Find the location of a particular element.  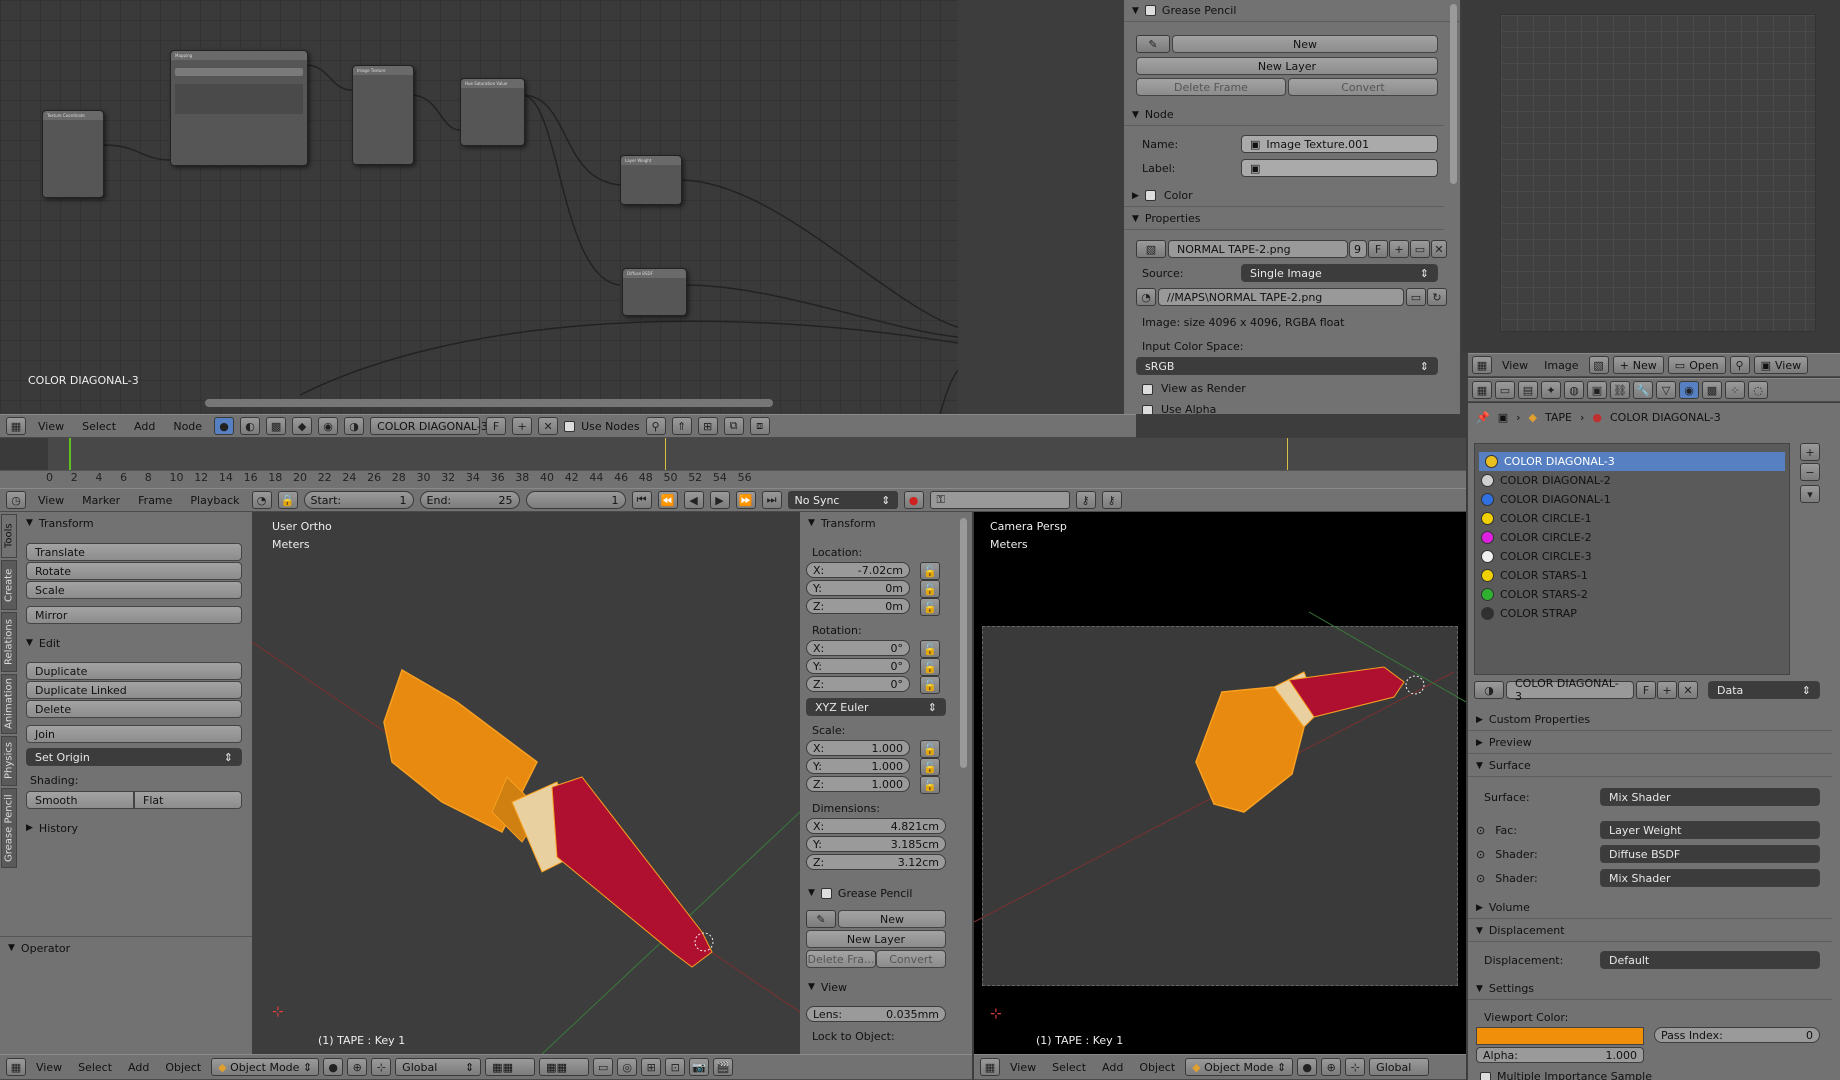

orientation-dropdown: Global ⇕ is located at coordinates (438, 1067).